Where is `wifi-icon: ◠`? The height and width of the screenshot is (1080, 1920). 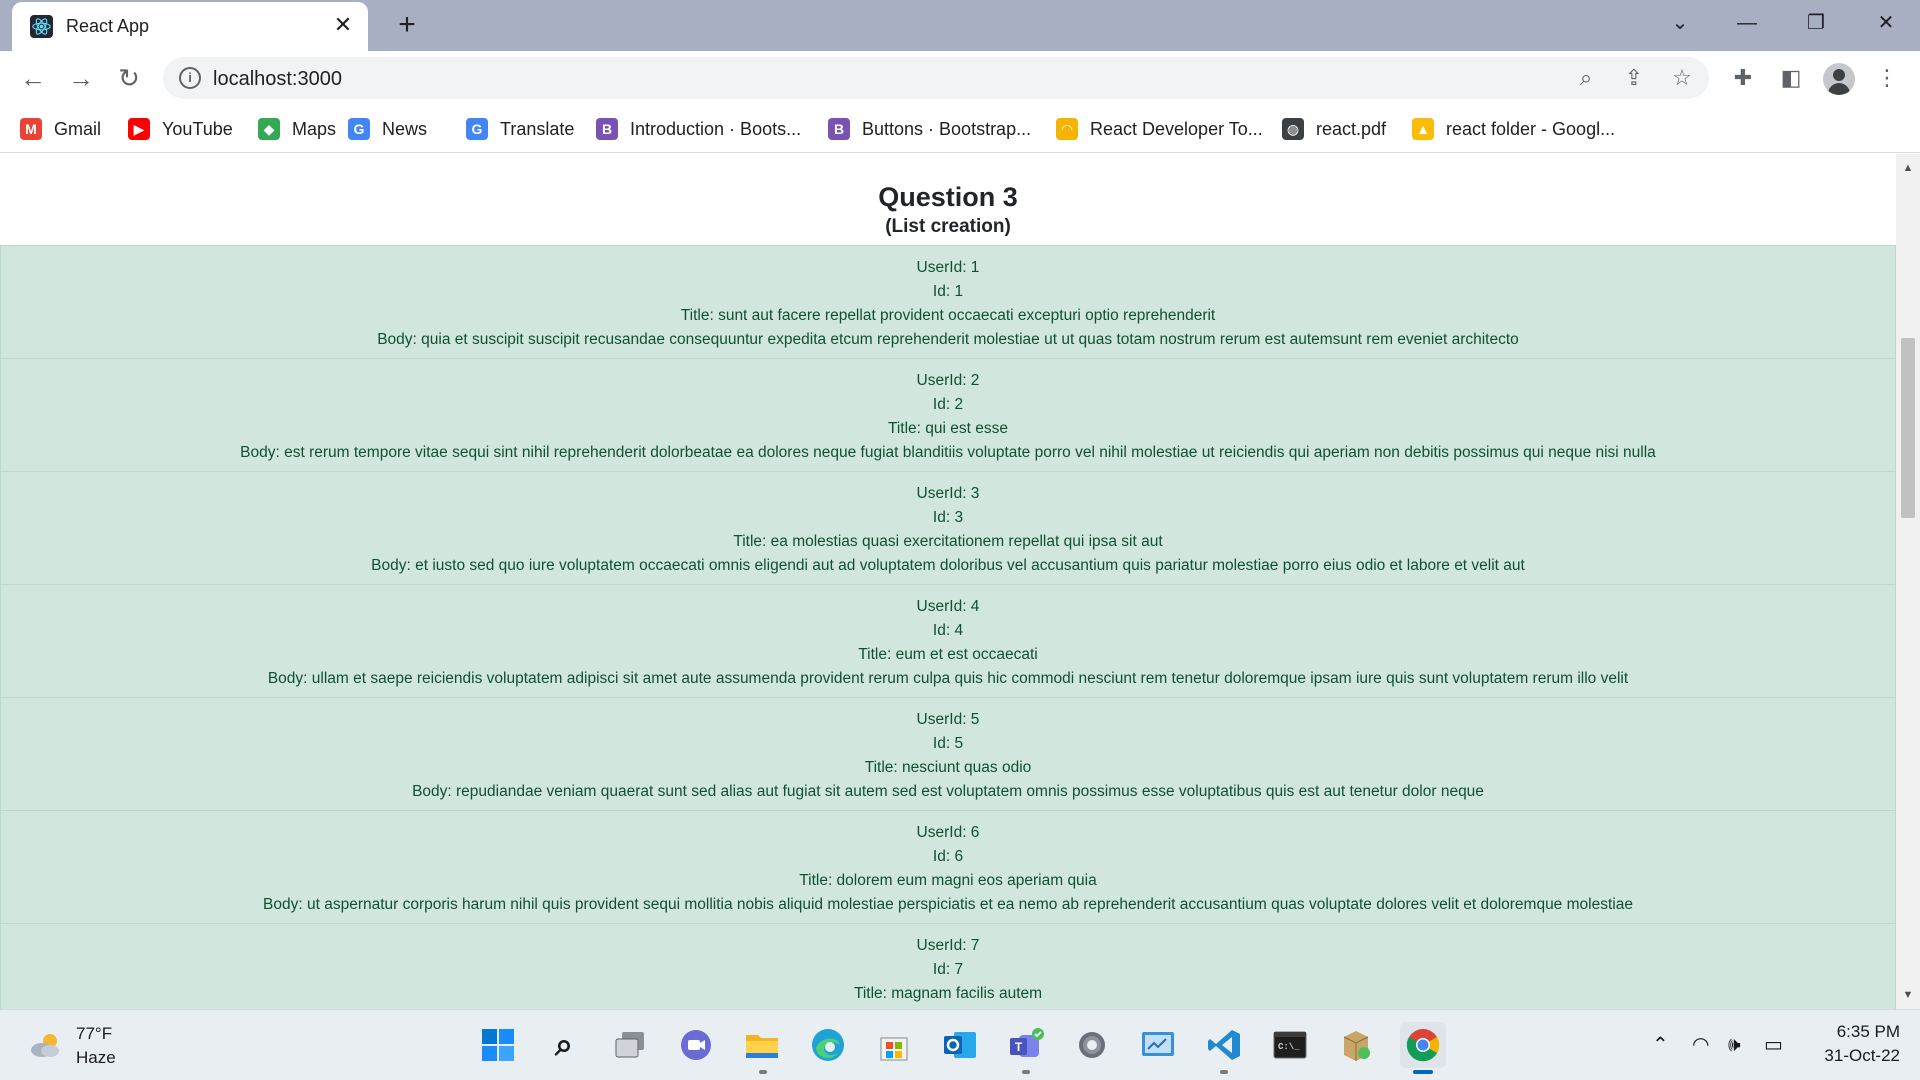
wifi-icon: ◠ is located at coordinates (1700, 1045).